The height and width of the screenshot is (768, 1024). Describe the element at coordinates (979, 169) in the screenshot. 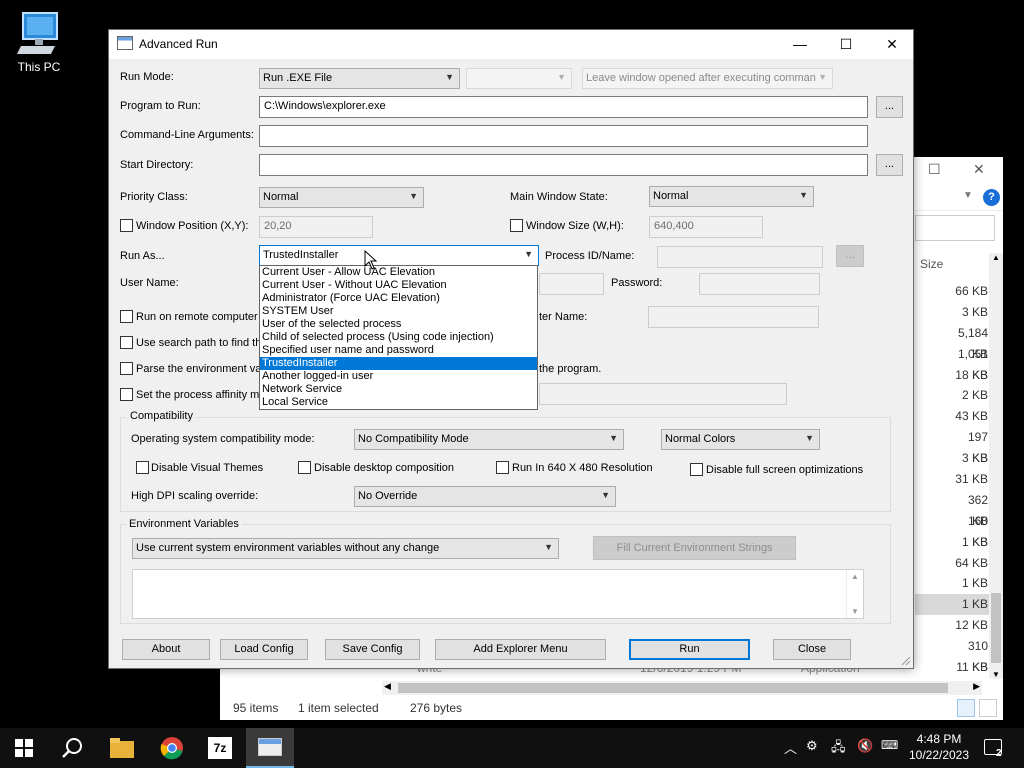

I see `close-icon: ✕` at that location.